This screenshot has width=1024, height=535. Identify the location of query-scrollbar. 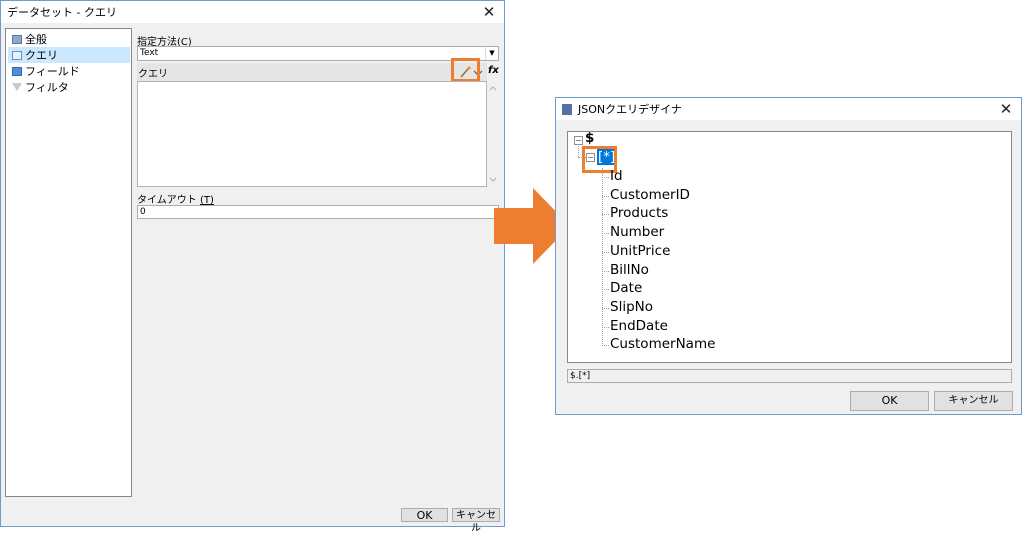
(493, 134).